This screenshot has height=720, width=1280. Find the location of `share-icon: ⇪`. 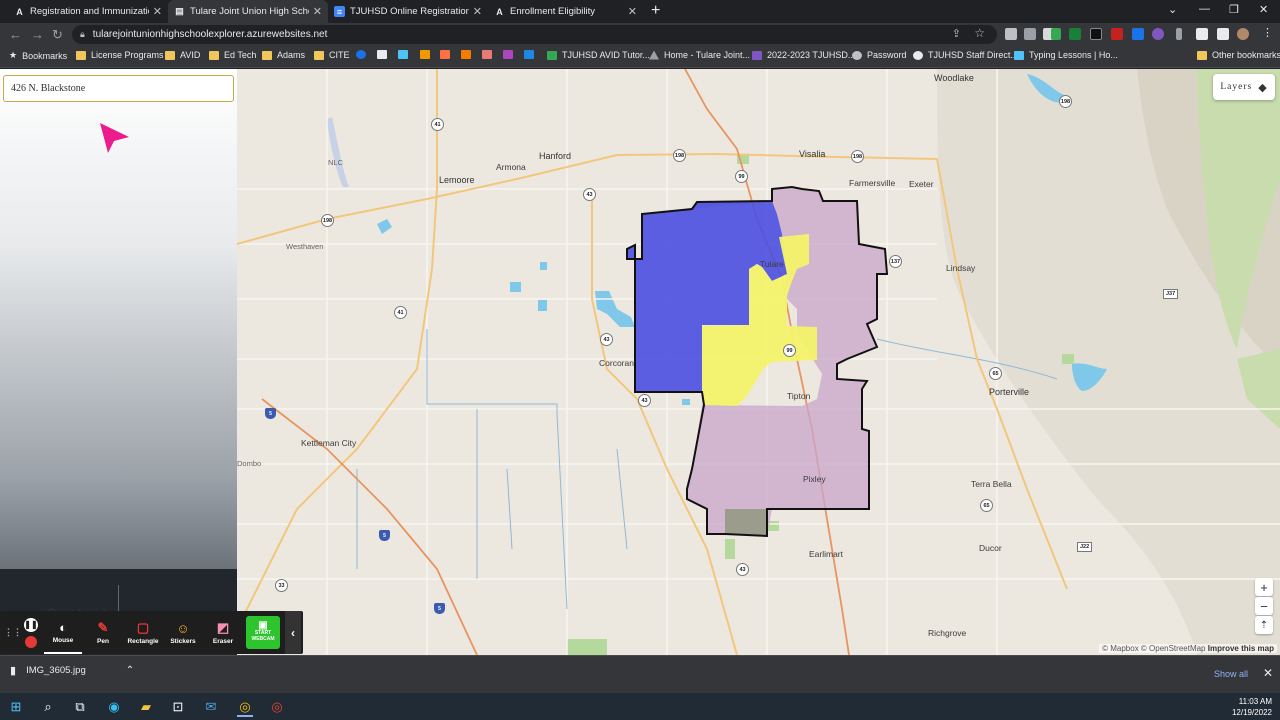

share-icon: ⇪ is located at coordinates (956, 33).